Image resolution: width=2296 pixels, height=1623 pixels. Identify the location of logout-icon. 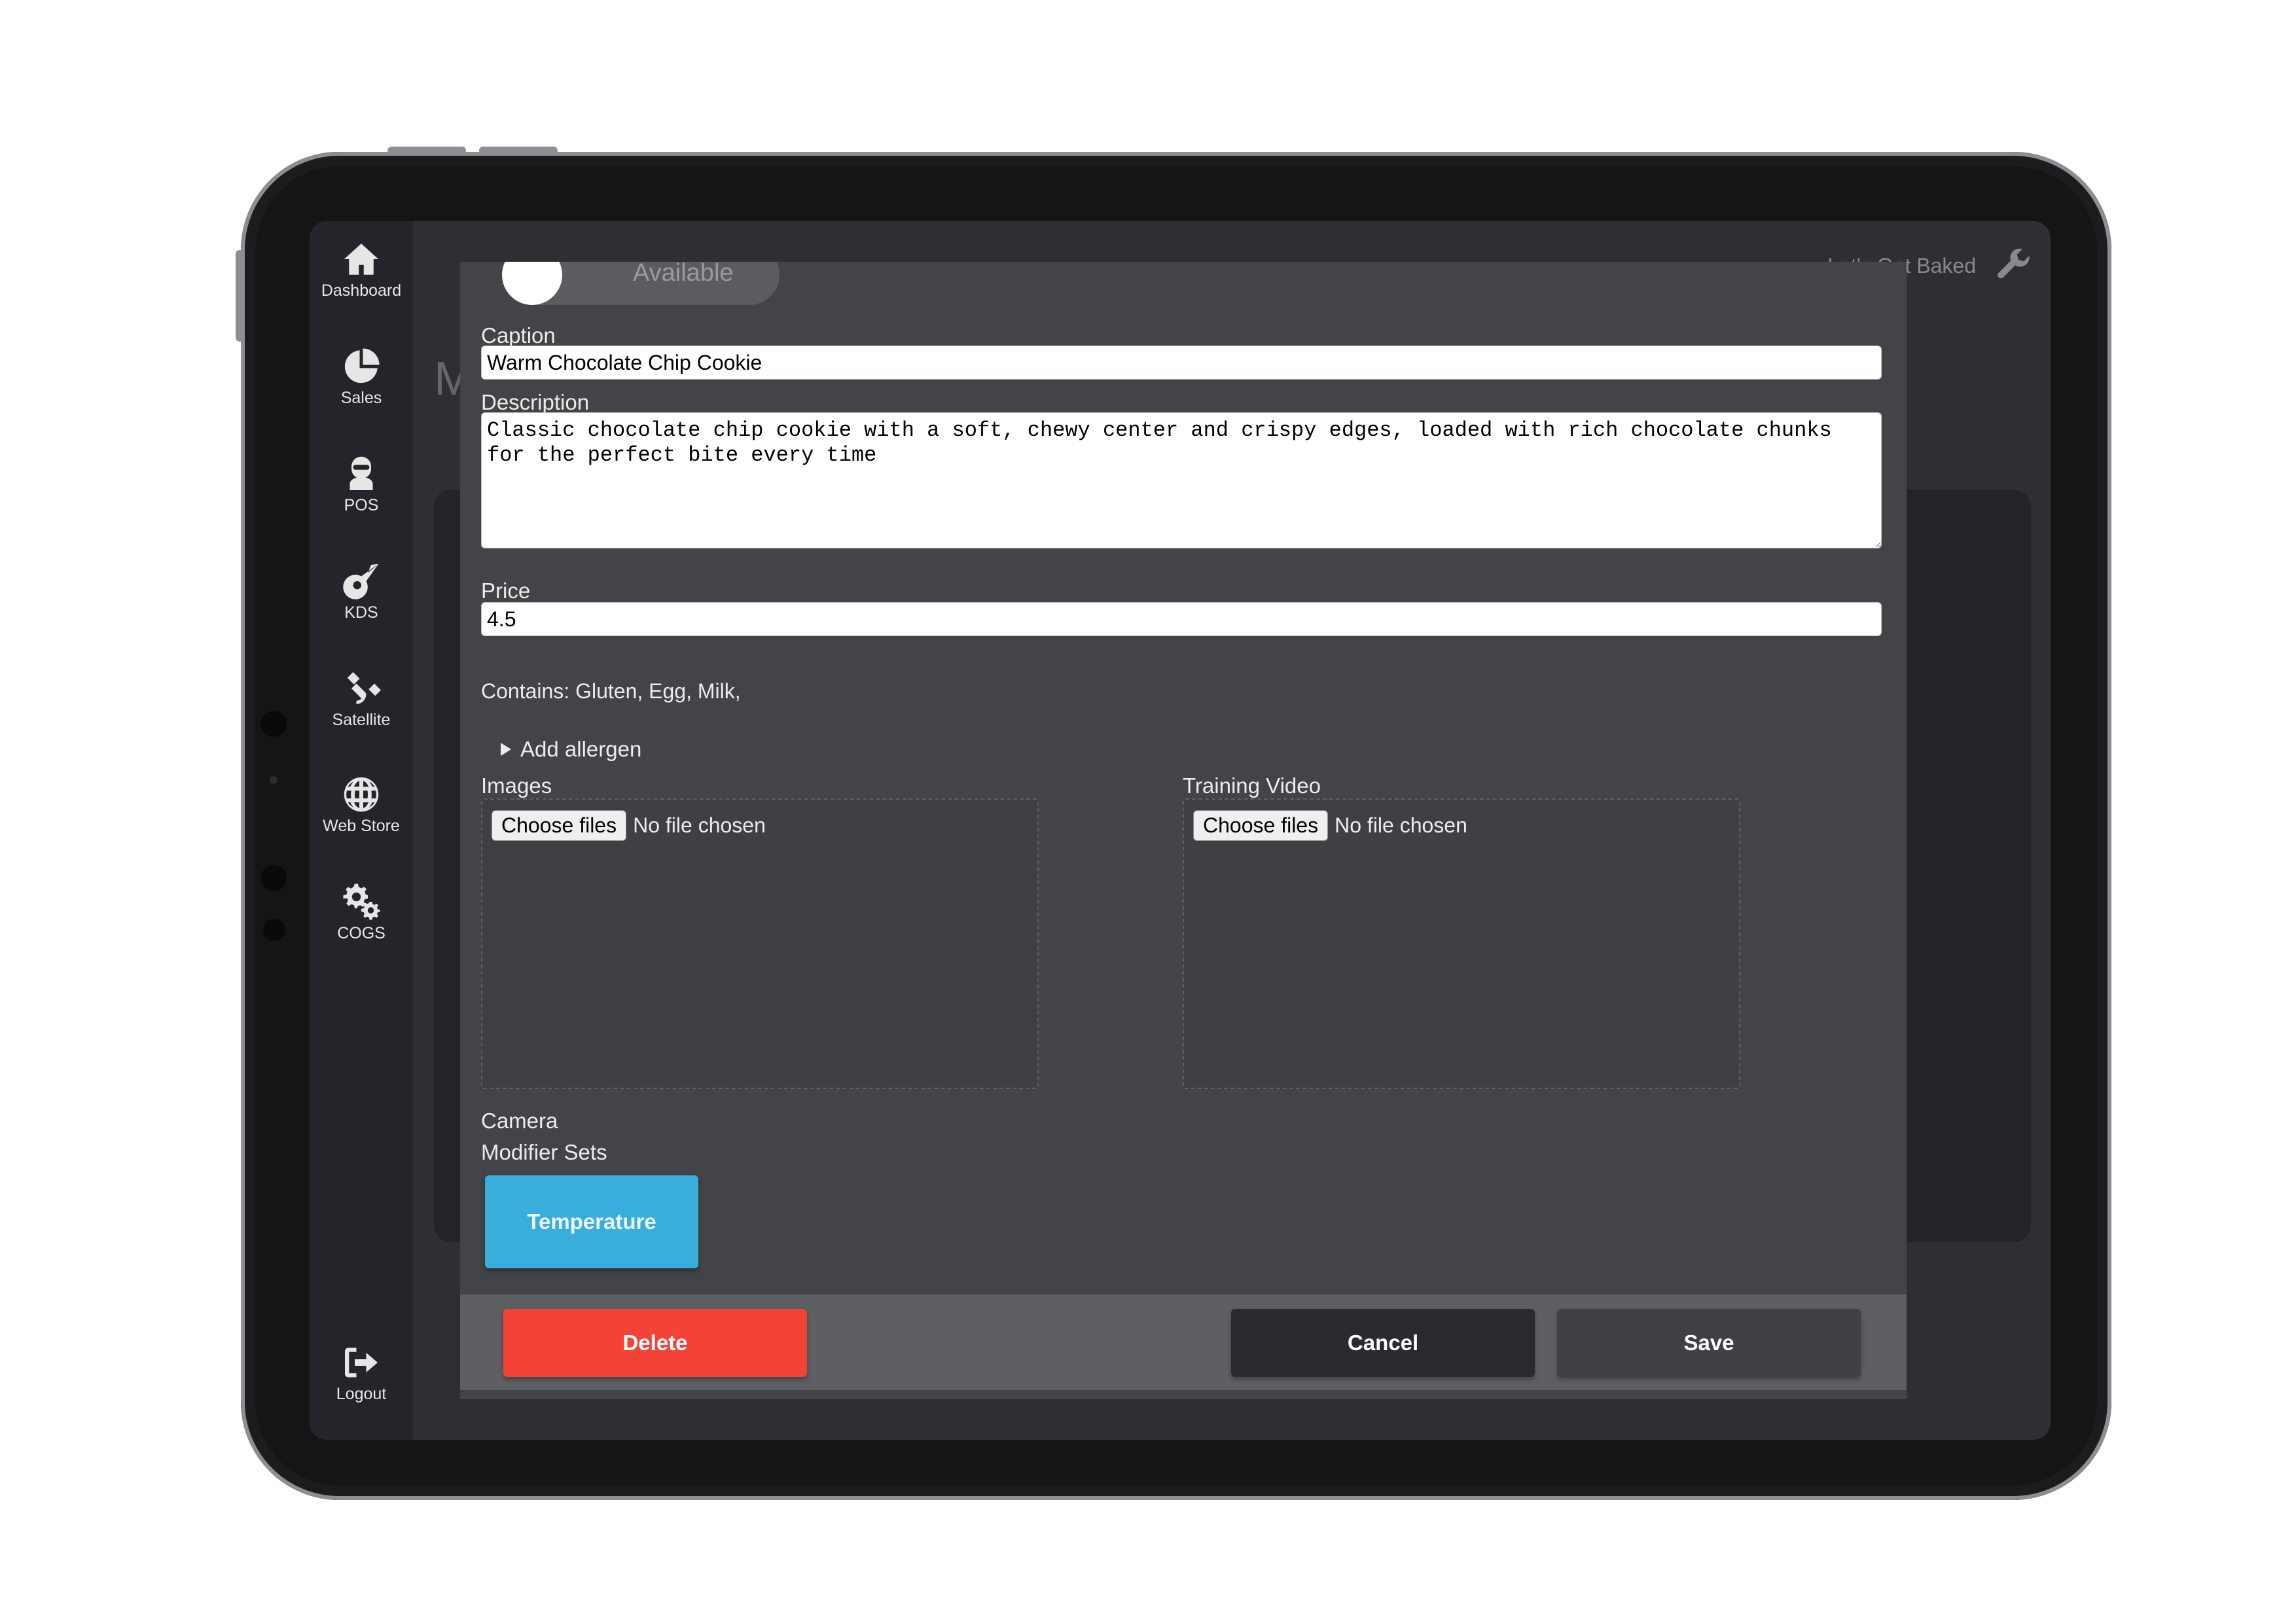
(361, 1363).